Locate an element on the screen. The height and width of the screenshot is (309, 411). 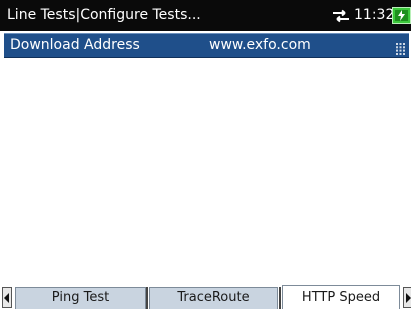
keypad-icon is located at coordinates (400, 47).